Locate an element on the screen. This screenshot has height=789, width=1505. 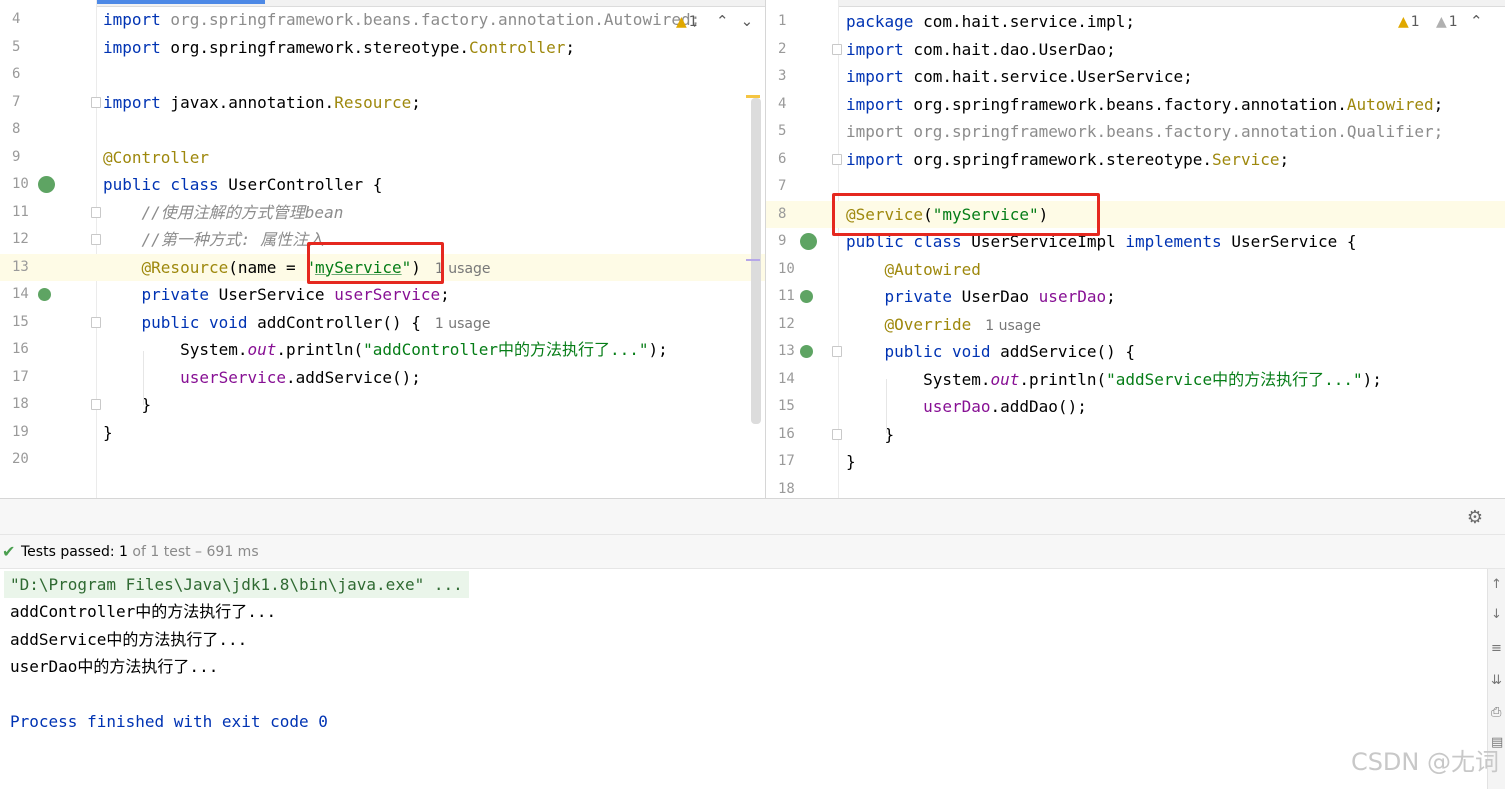
code-line: 8 is located at coordinates (382, 129).